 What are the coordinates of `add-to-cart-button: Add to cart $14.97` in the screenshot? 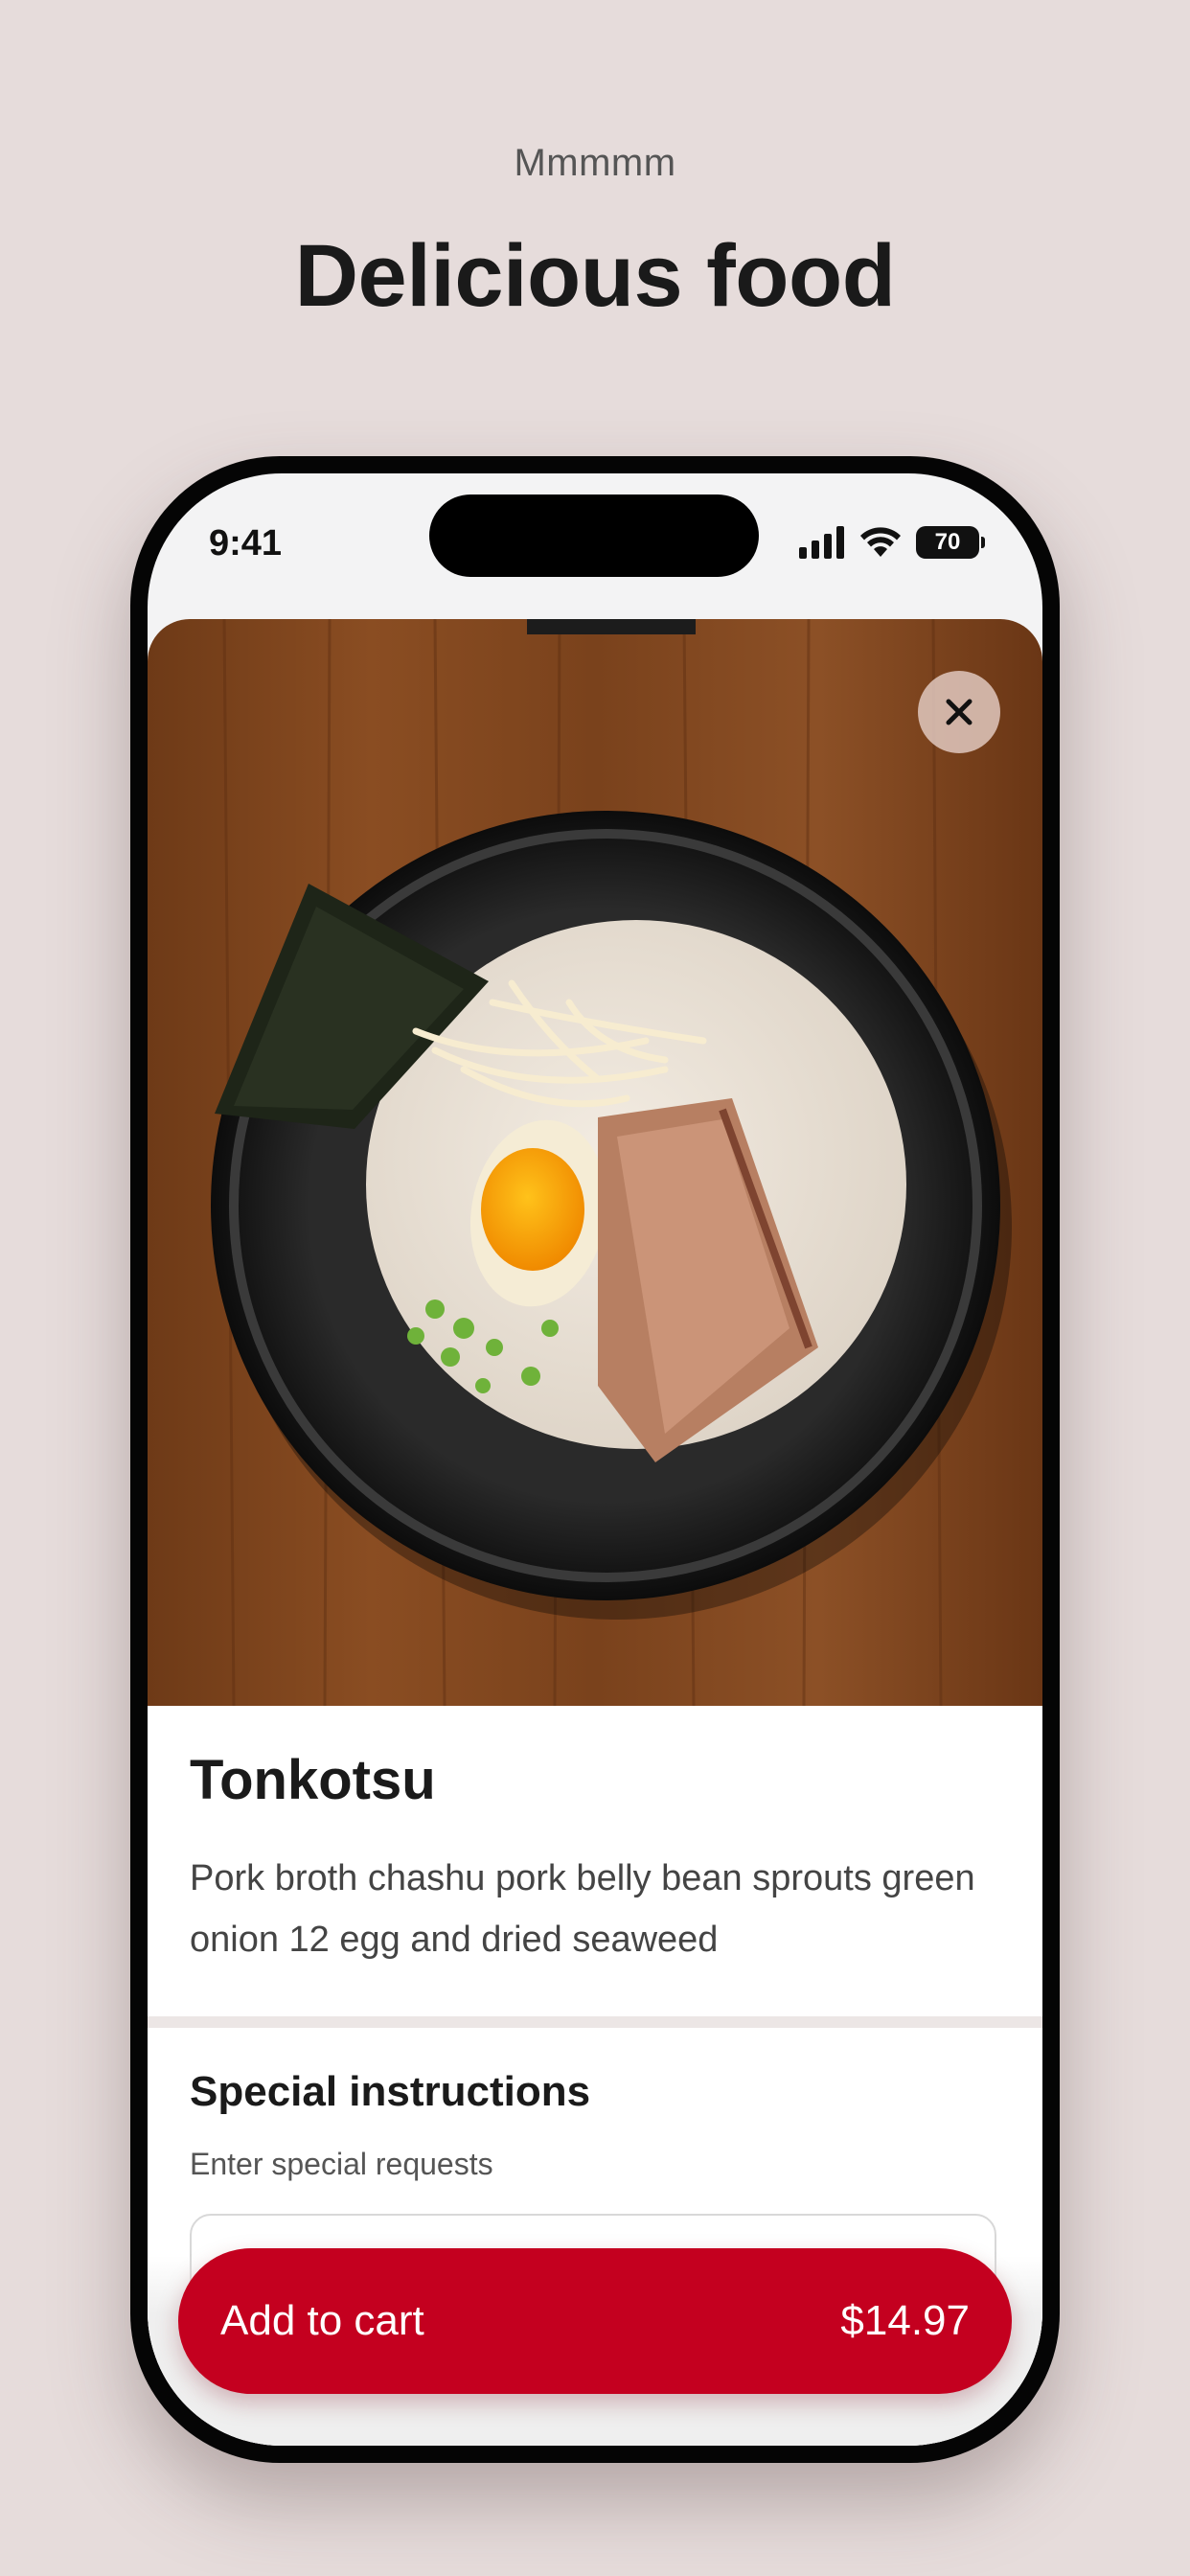 It's located at (595, 2321).